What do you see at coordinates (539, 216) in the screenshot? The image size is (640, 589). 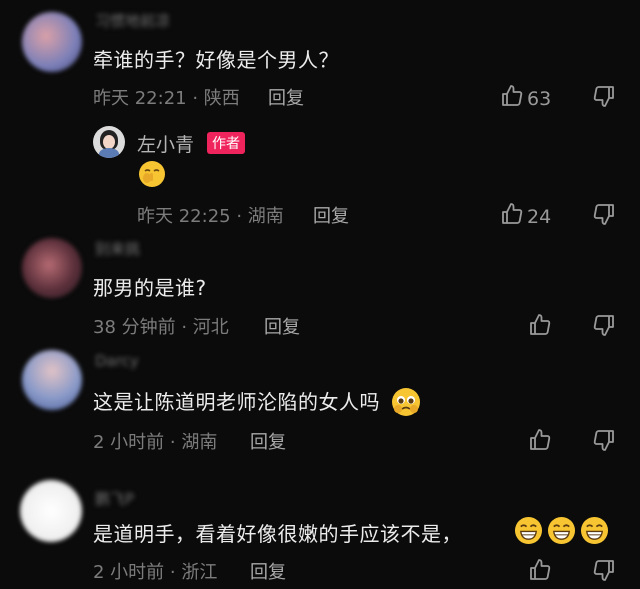 I see `like-count: 24` at bounding box center [539, 216].